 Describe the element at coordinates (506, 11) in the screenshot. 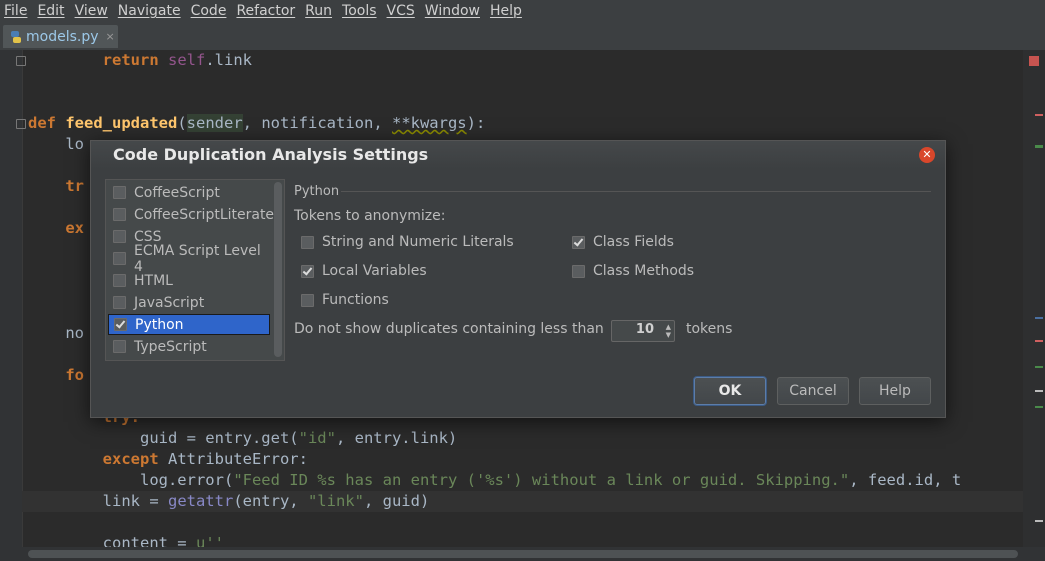

I see `menu-help: Help` at that location.